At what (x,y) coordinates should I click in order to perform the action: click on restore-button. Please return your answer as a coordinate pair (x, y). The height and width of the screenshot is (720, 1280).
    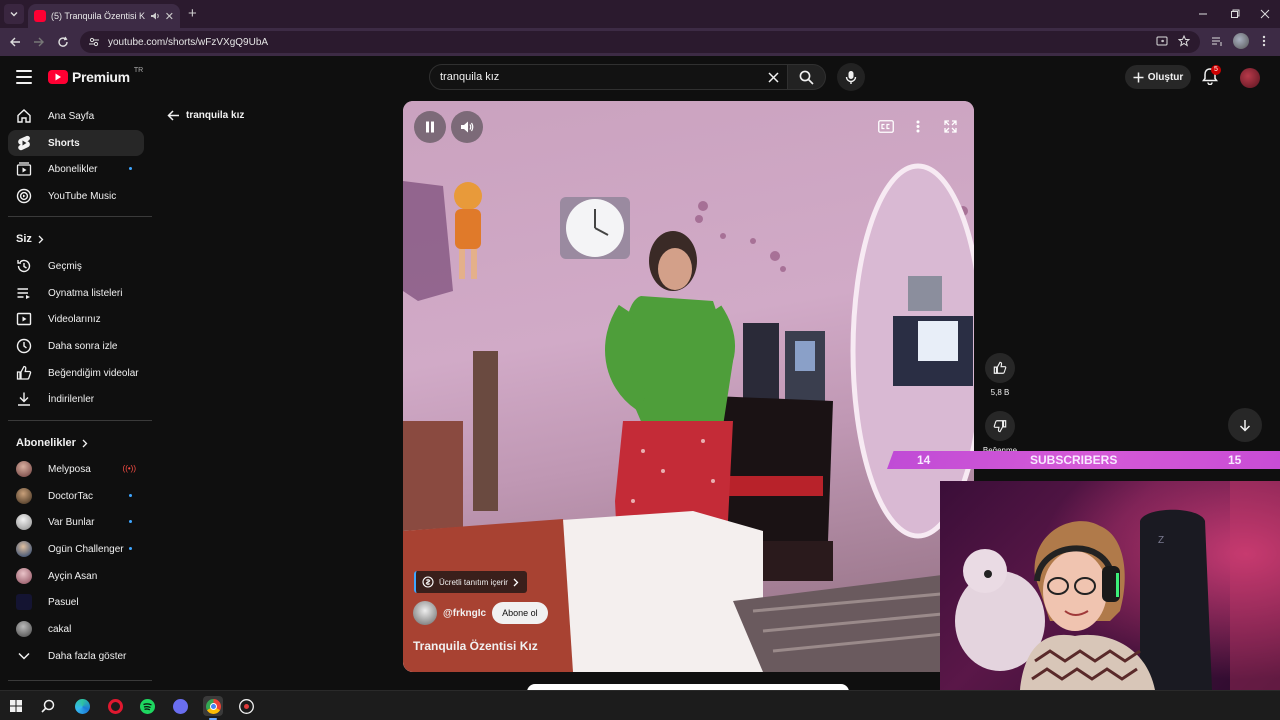
    Looking at the image, I should click on (1235, 14).